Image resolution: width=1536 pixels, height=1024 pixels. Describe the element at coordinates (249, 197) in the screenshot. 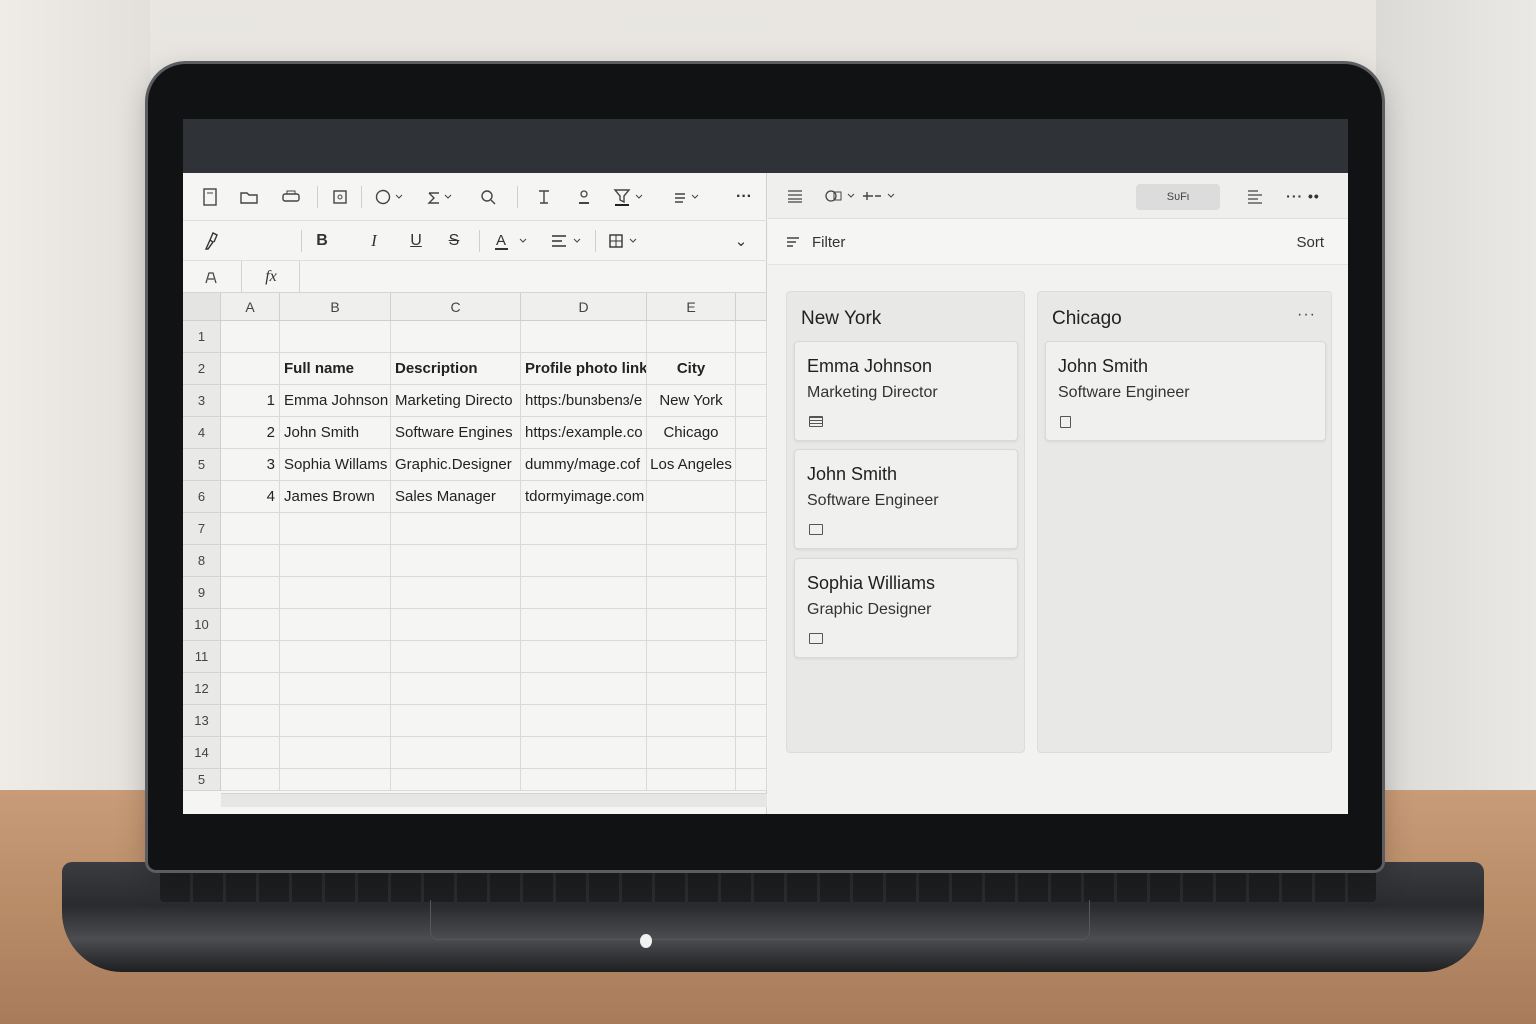

I see `open-folder-icon` at that location.